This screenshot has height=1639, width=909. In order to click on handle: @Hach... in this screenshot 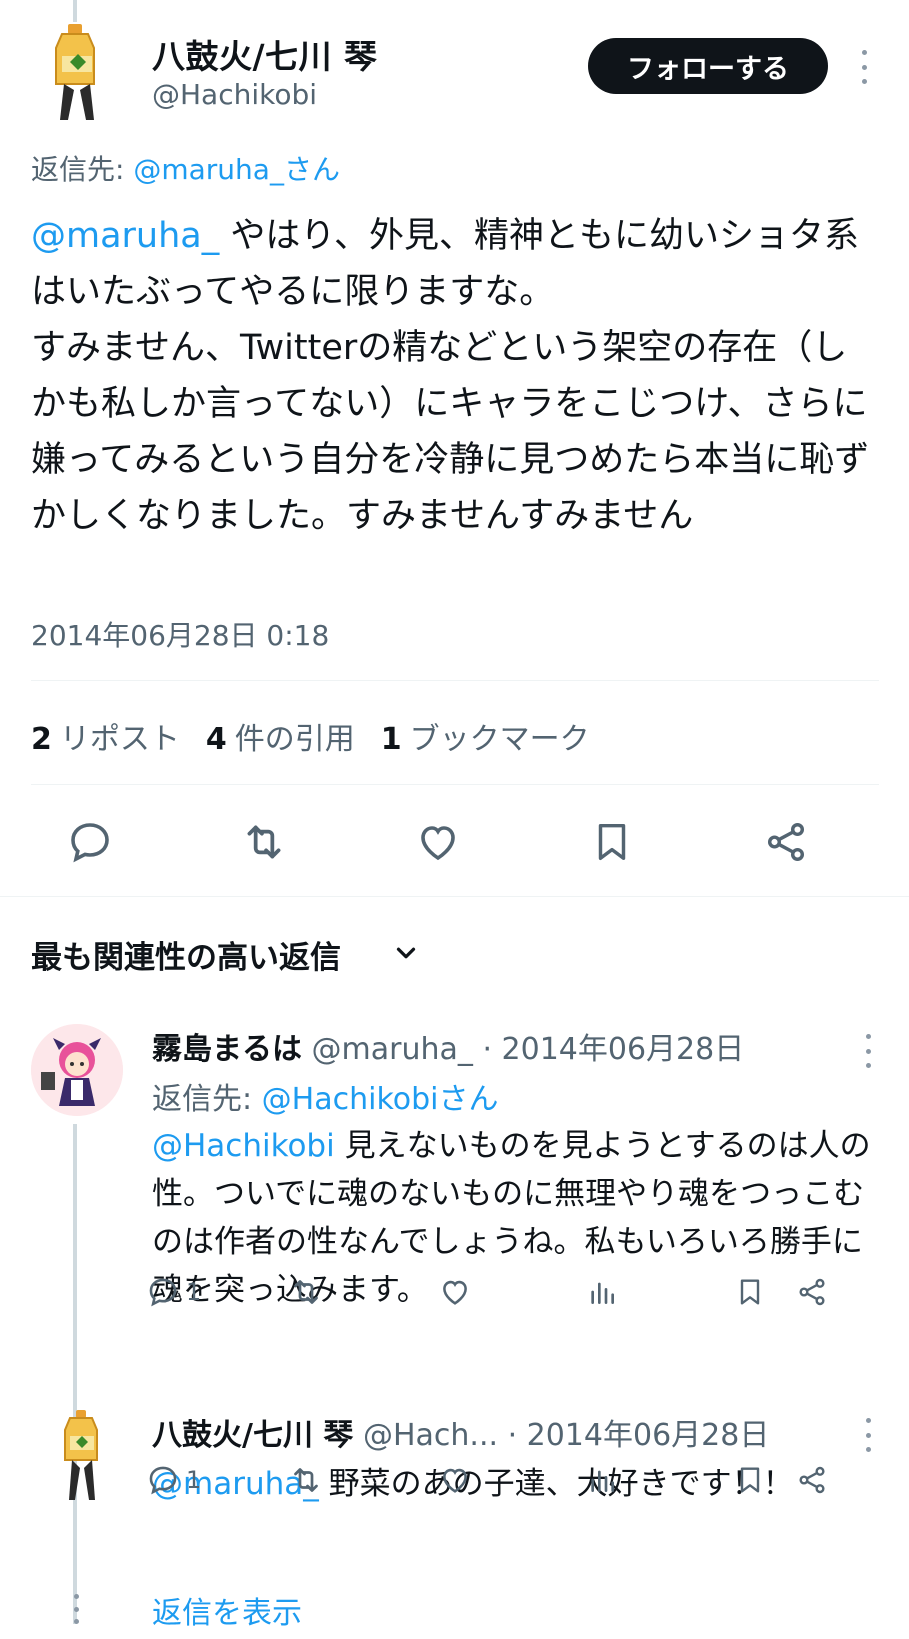, I will do `click(430, 1435)`.